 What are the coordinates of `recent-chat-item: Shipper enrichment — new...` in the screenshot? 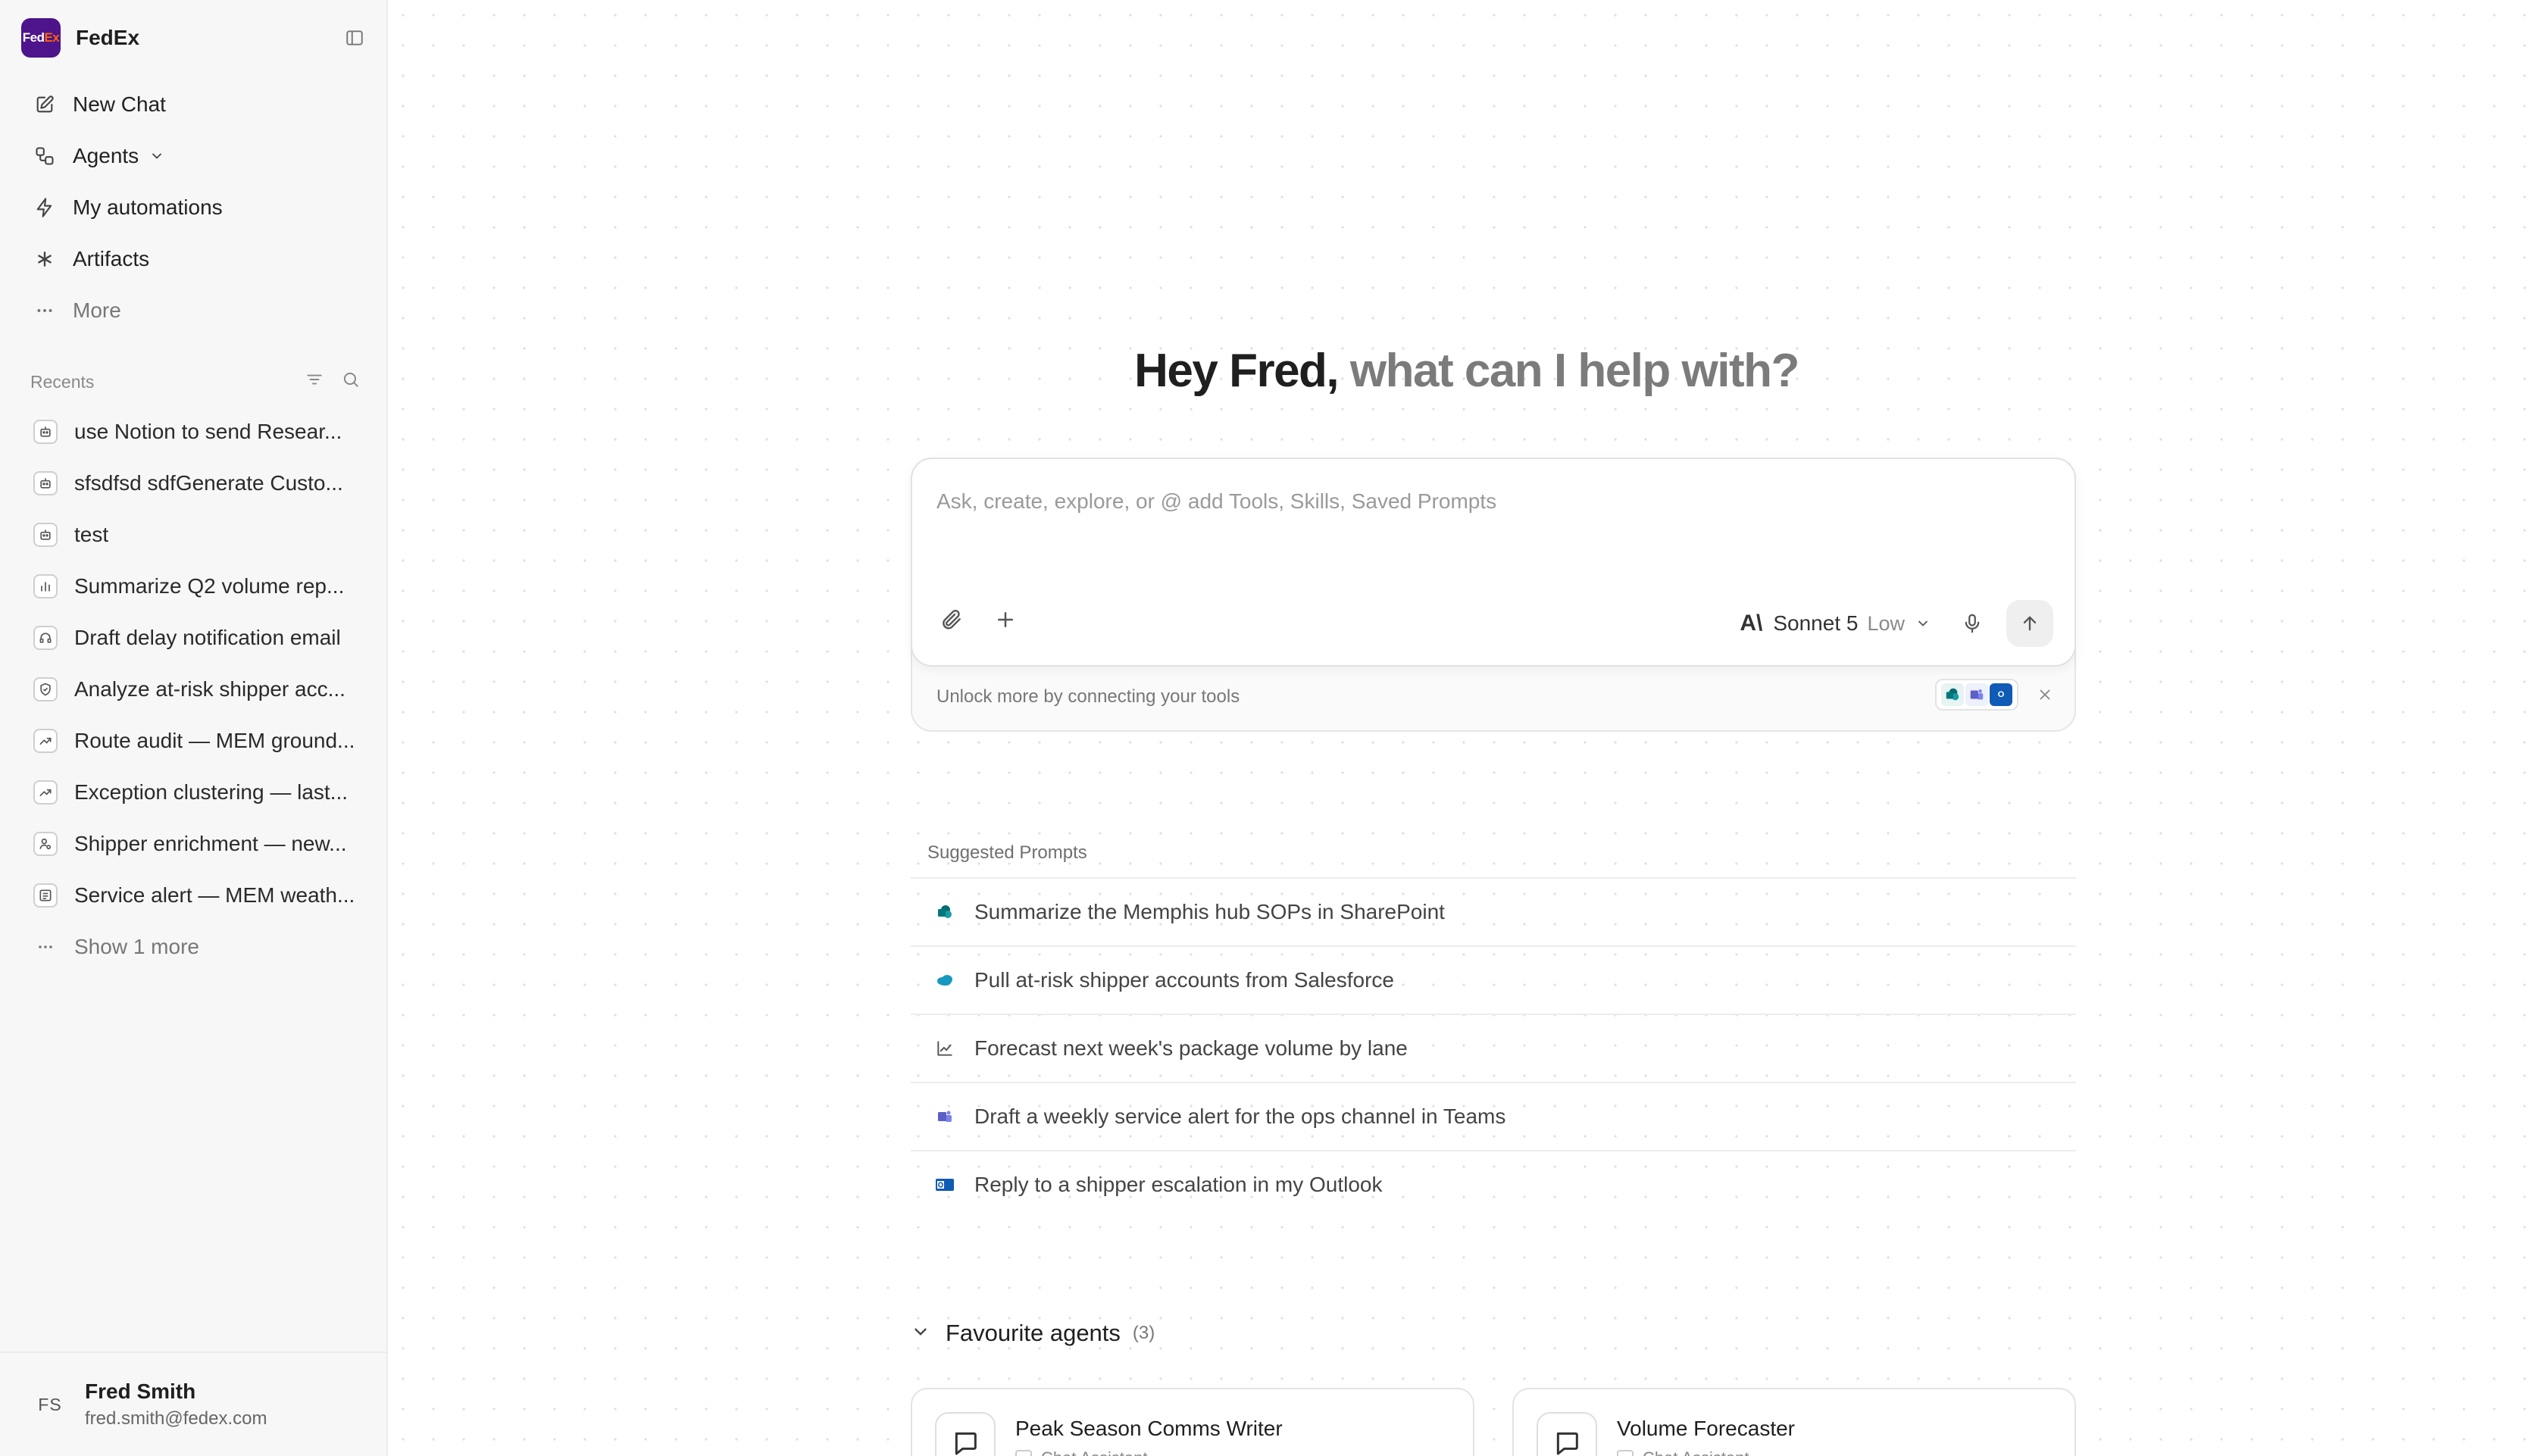 It's located at (194, 844).